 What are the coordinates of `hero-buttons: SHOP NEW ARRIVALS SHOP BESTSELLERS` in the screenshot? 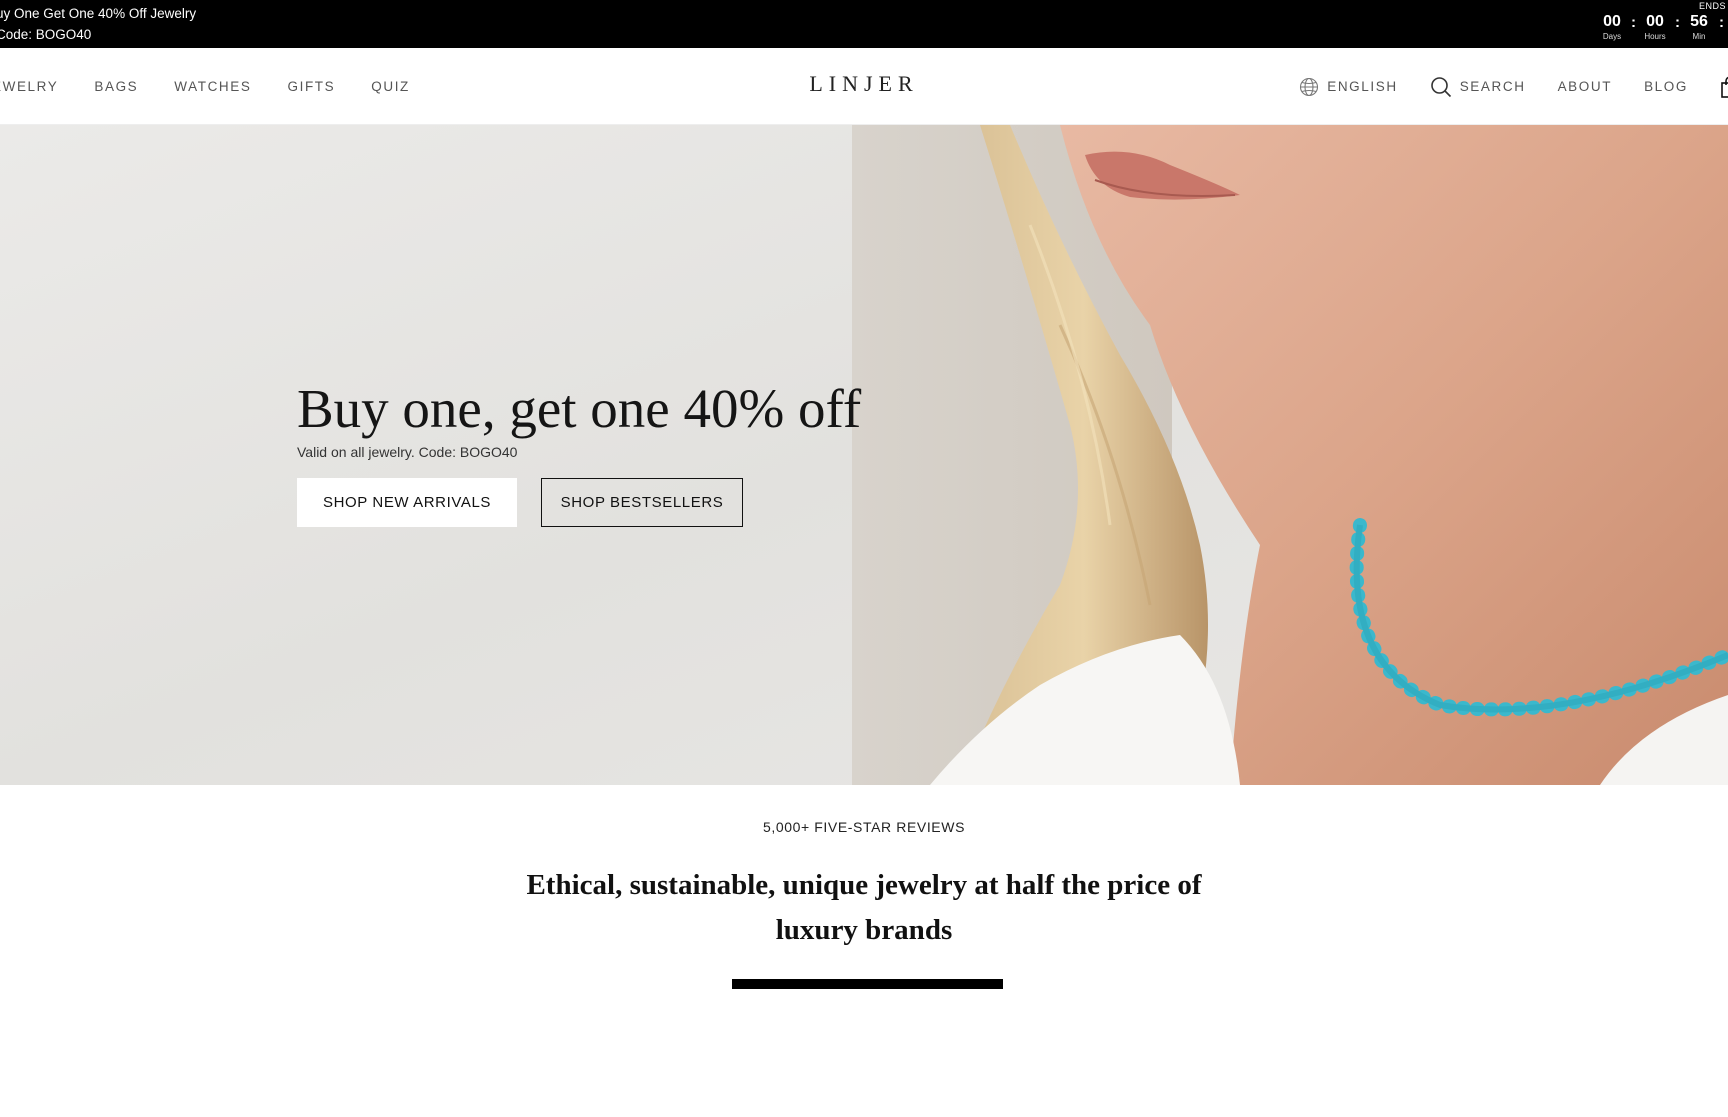 It's located at (579, 502).